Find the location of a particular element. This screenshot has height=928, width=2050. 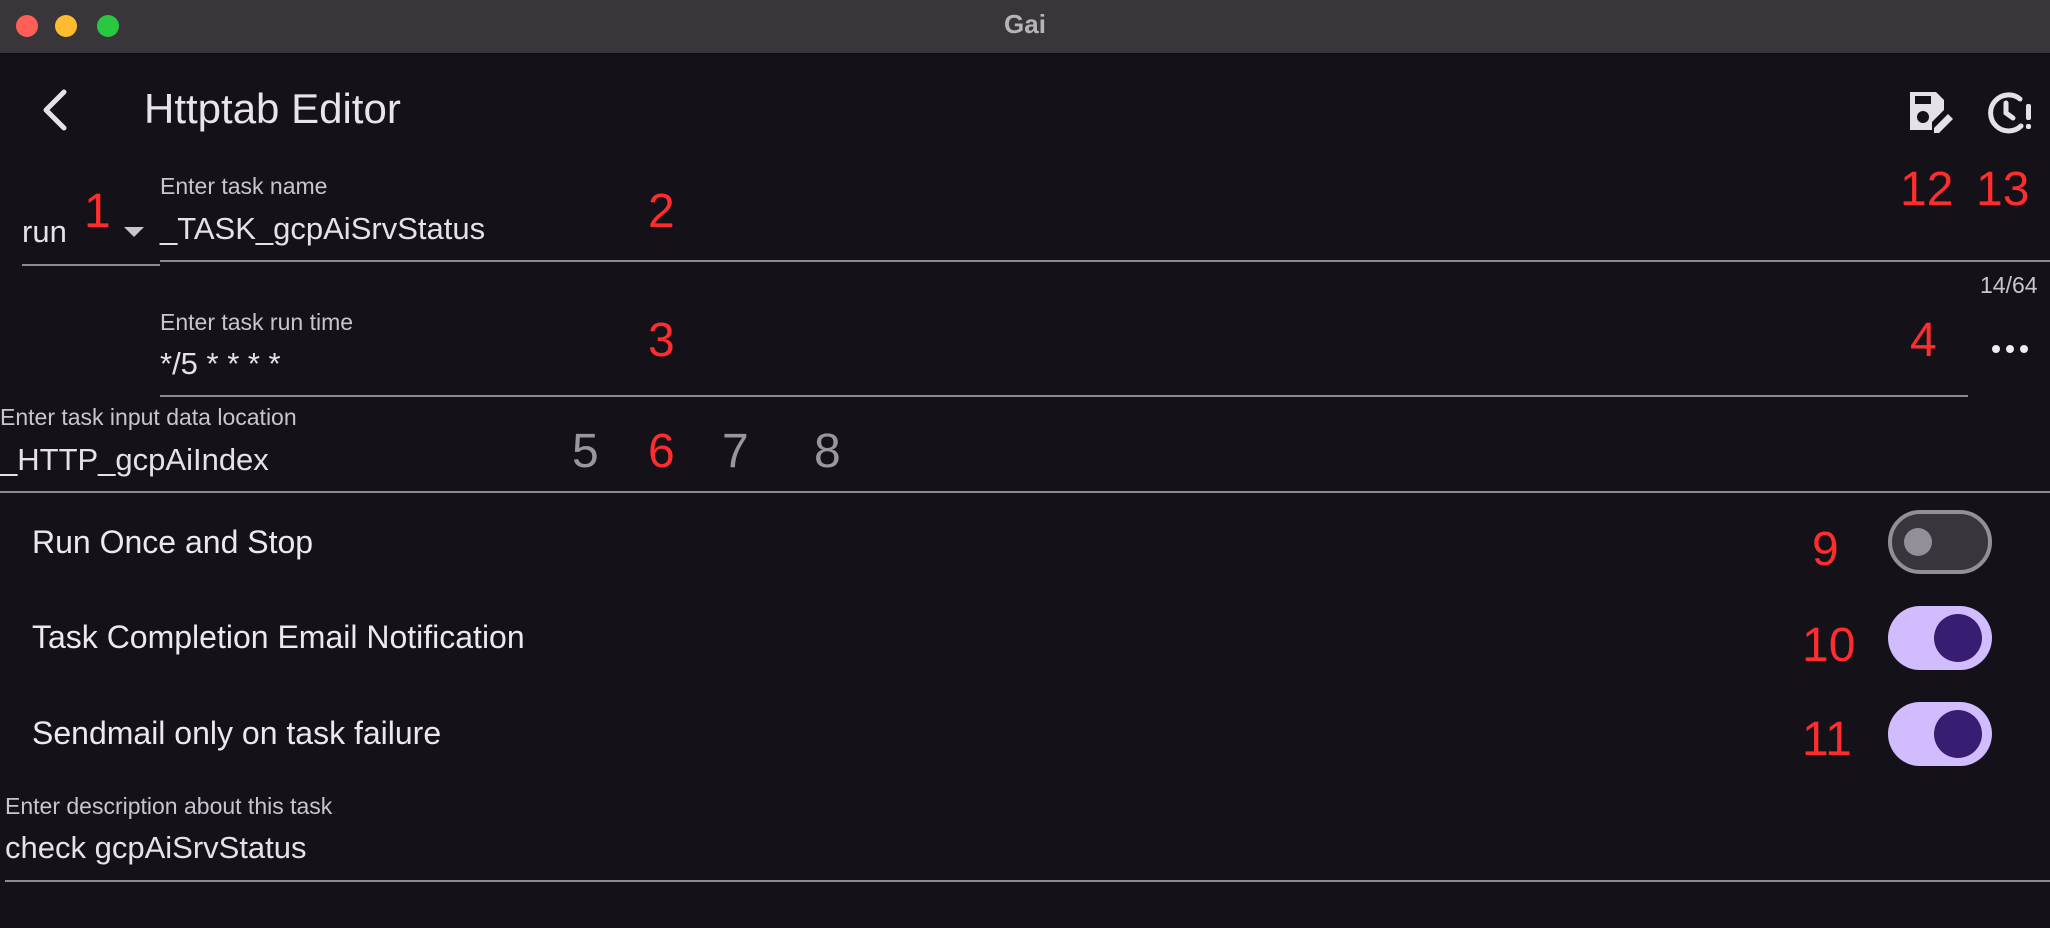

timer-alert-icon is located at coordinates (2009, 113).